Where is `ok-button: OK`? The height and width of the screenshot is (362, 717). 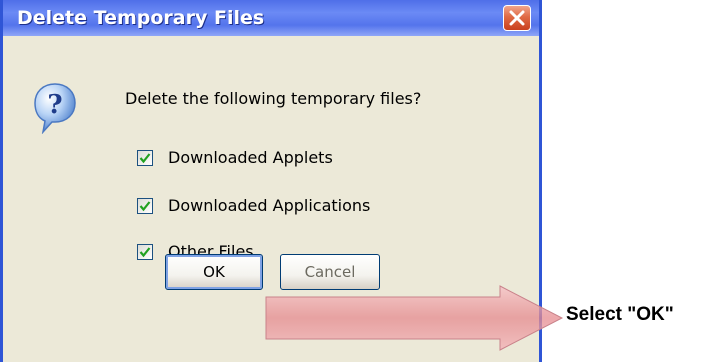 ok-button: OK is located at coordinates (214, 272).